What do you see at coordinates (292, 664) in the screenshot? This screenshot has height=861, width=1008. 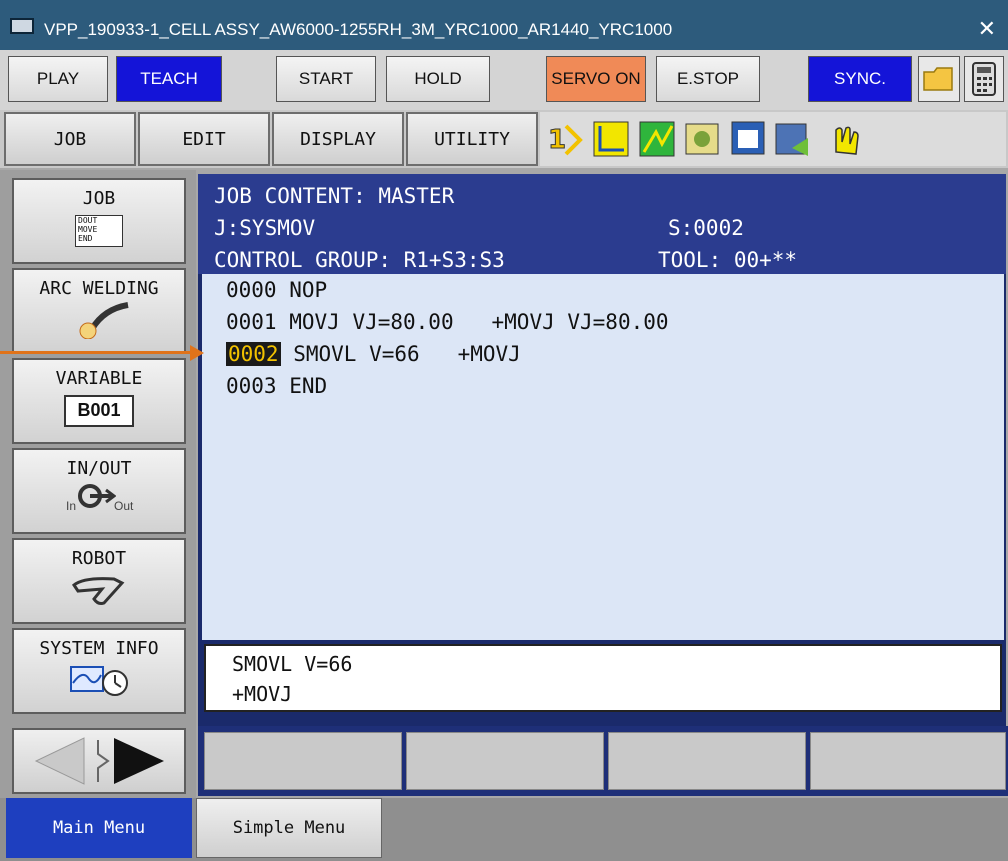 I see `edit-line-1: SMOVL V=66` at bounding box center [292, 664].